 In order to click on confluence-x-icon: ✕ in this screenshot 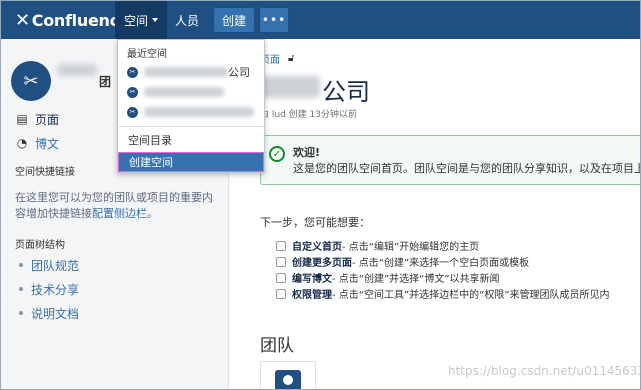, I will do `click(22, 20)`.